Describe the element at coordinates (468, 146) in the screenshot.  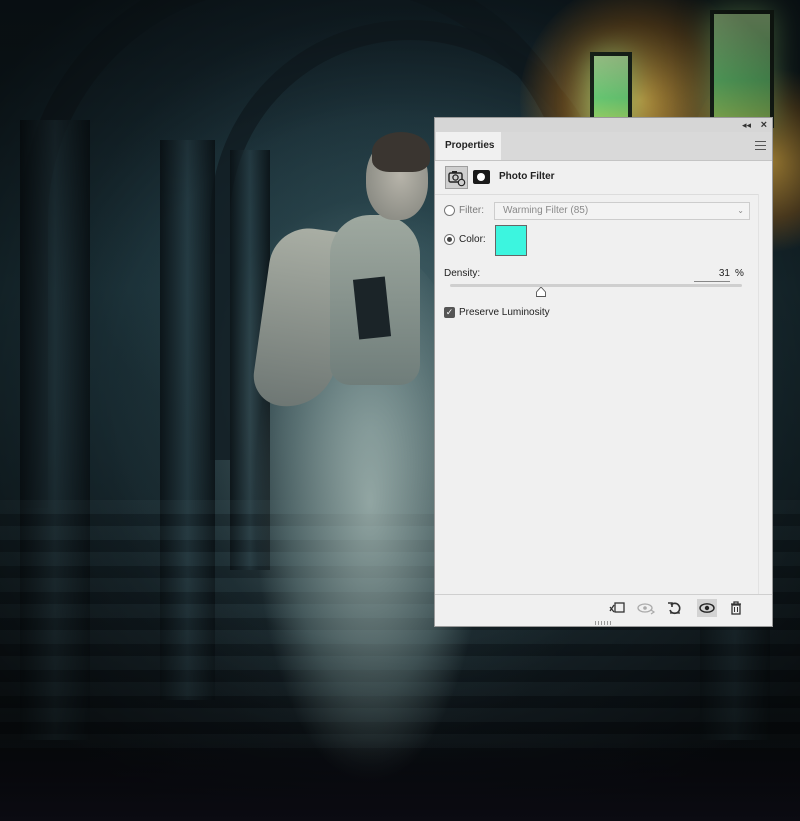
I see `tab-properties: Properties` at that location.